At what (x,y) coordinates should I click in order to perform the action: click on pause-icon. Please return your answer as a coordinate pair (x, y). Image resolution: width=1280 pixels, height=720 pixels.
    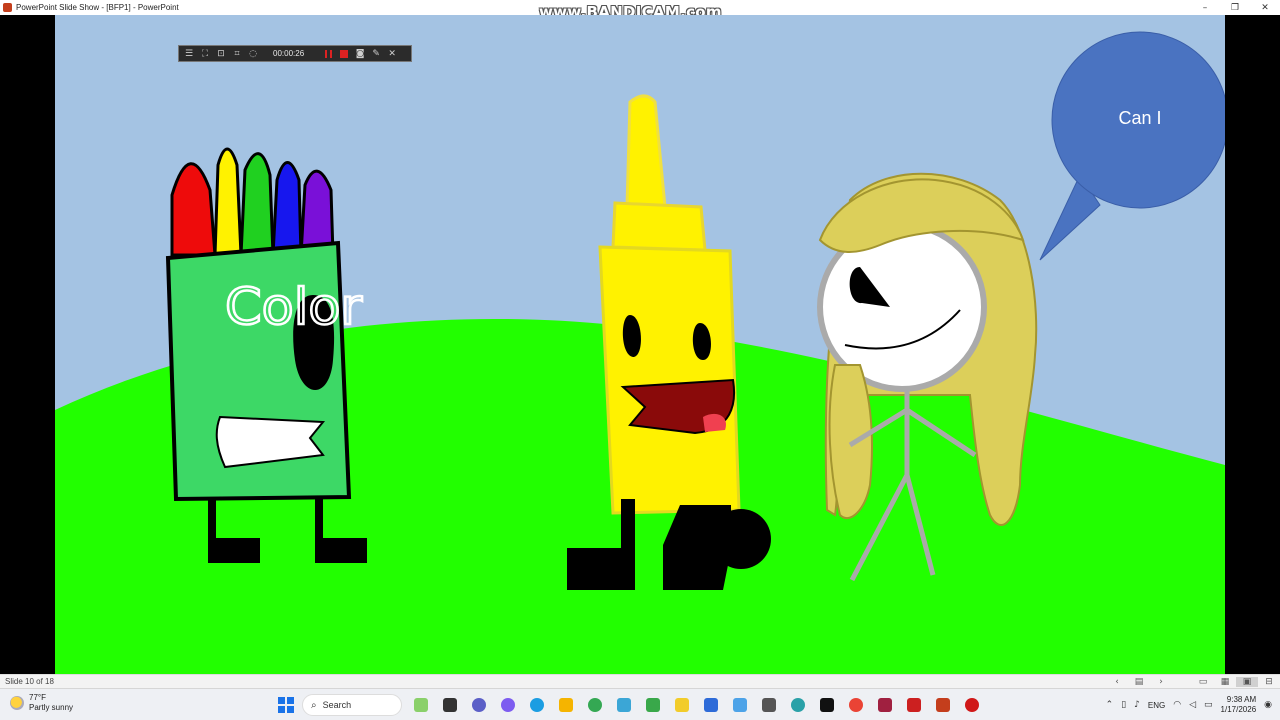
    Looking at the image, I should click on (328, 53).